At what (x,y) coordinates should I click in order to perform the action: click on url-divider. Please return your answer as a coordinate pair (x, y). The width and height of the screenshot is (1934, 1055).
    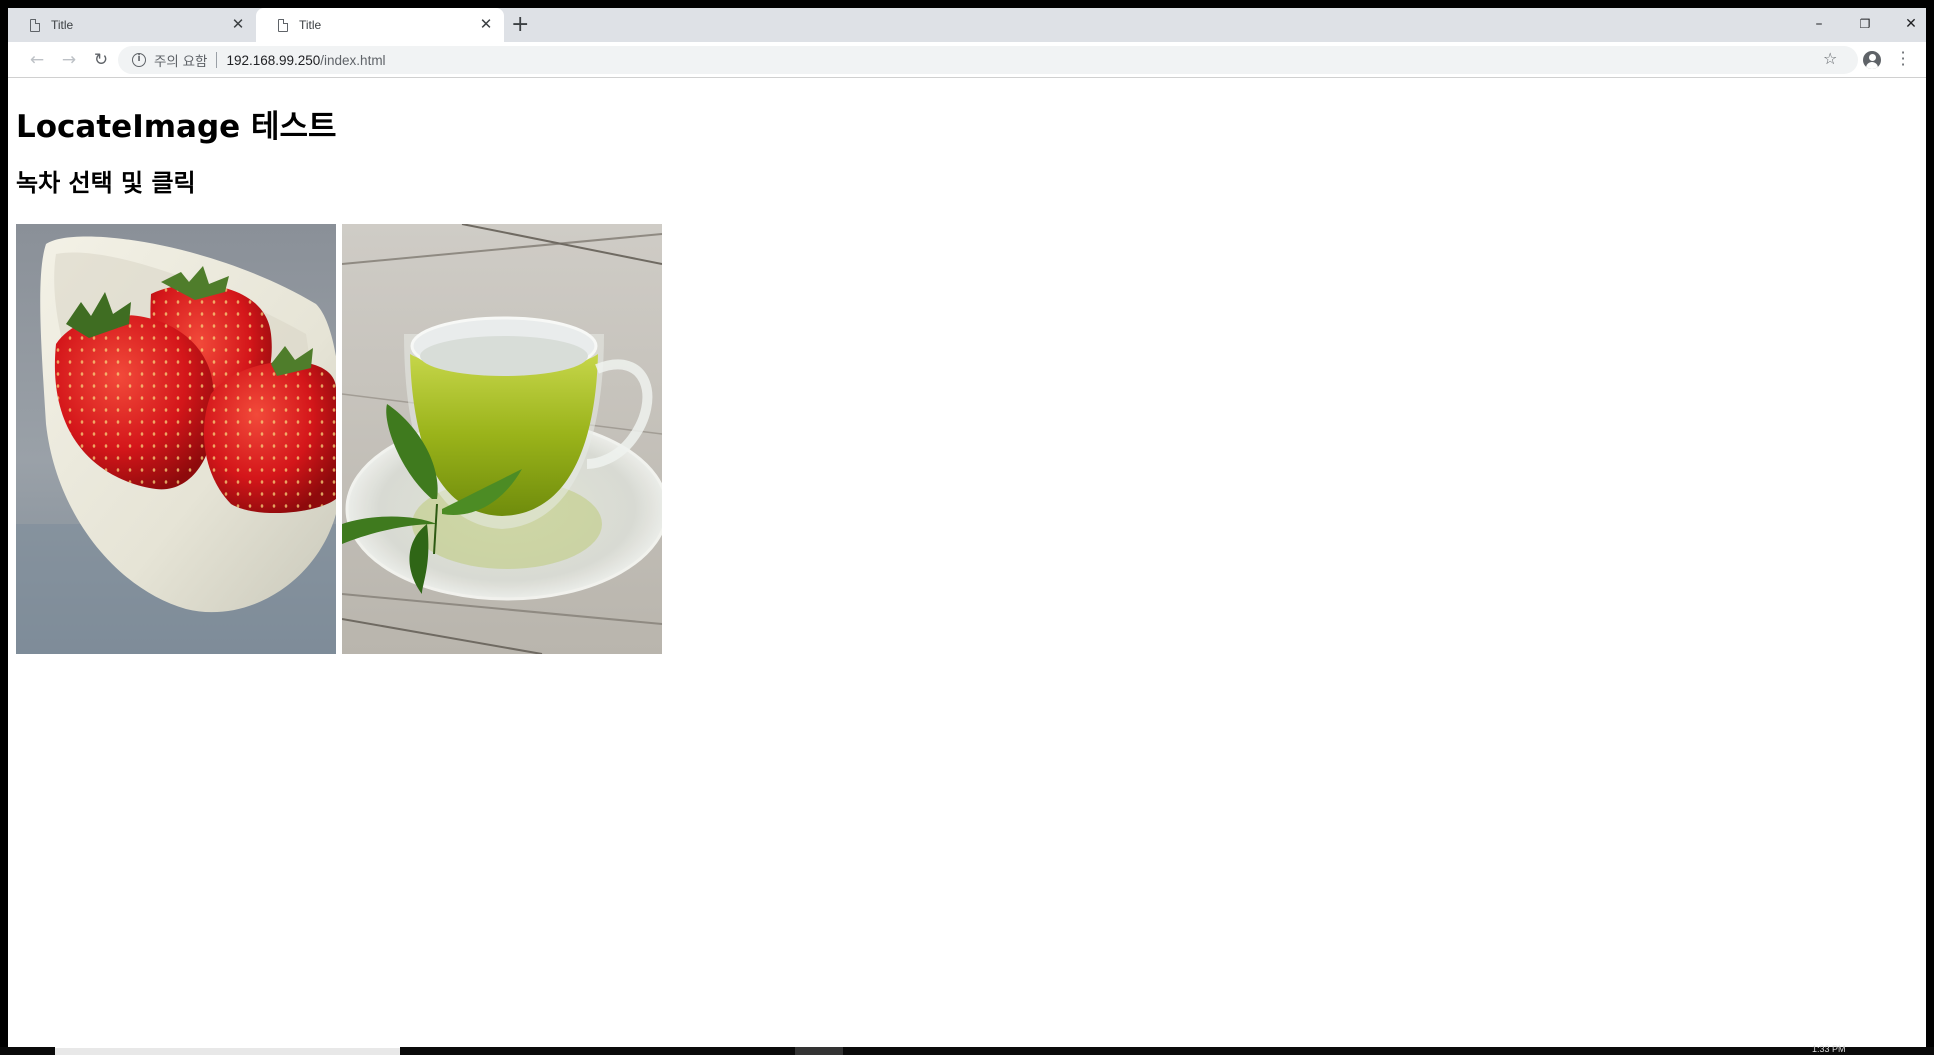
    Looking at the image, I should click on (217, 60).